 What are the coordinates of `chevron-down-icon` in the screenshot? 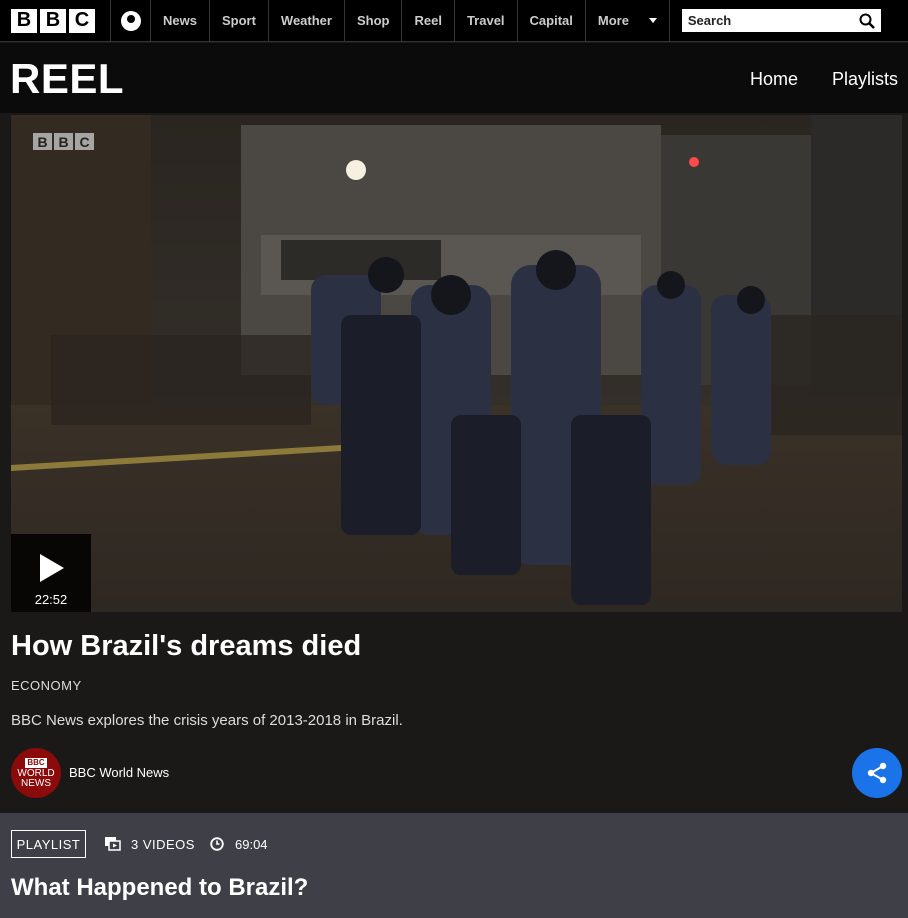 It's located at (652, 20).